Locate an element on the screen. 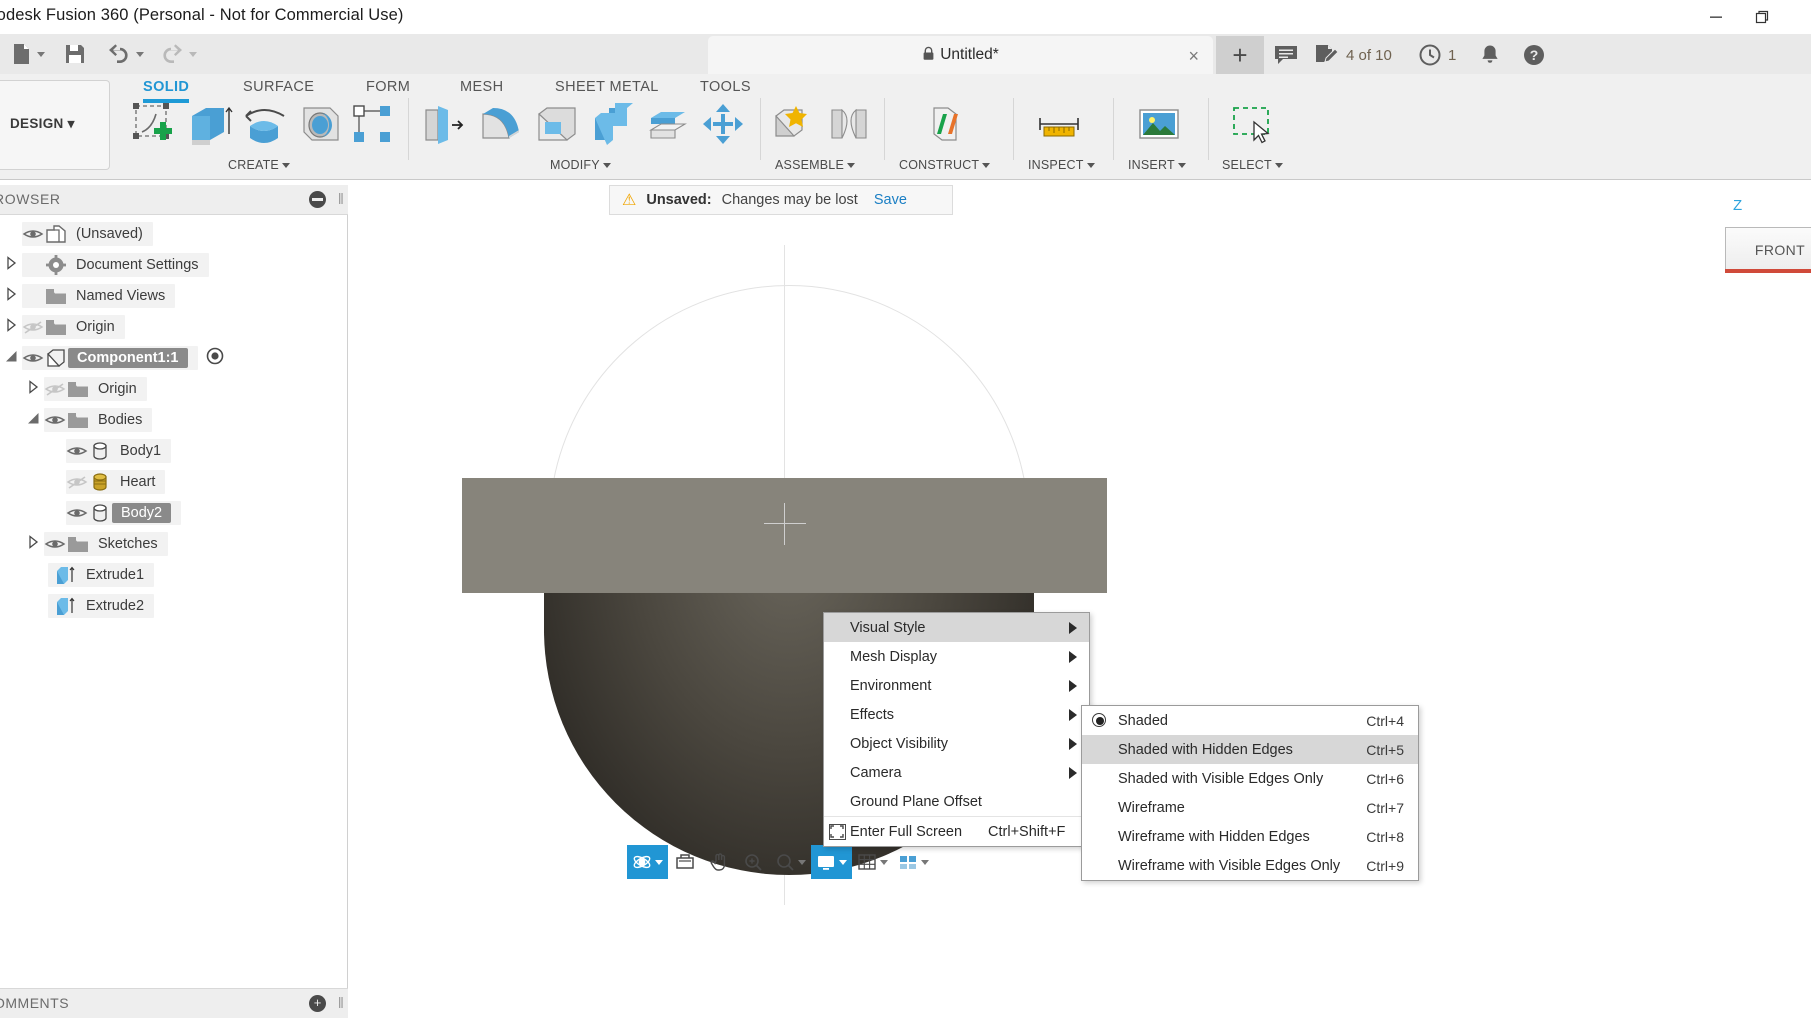  tab-mesh: MESH is located at coordinates (482, 87).